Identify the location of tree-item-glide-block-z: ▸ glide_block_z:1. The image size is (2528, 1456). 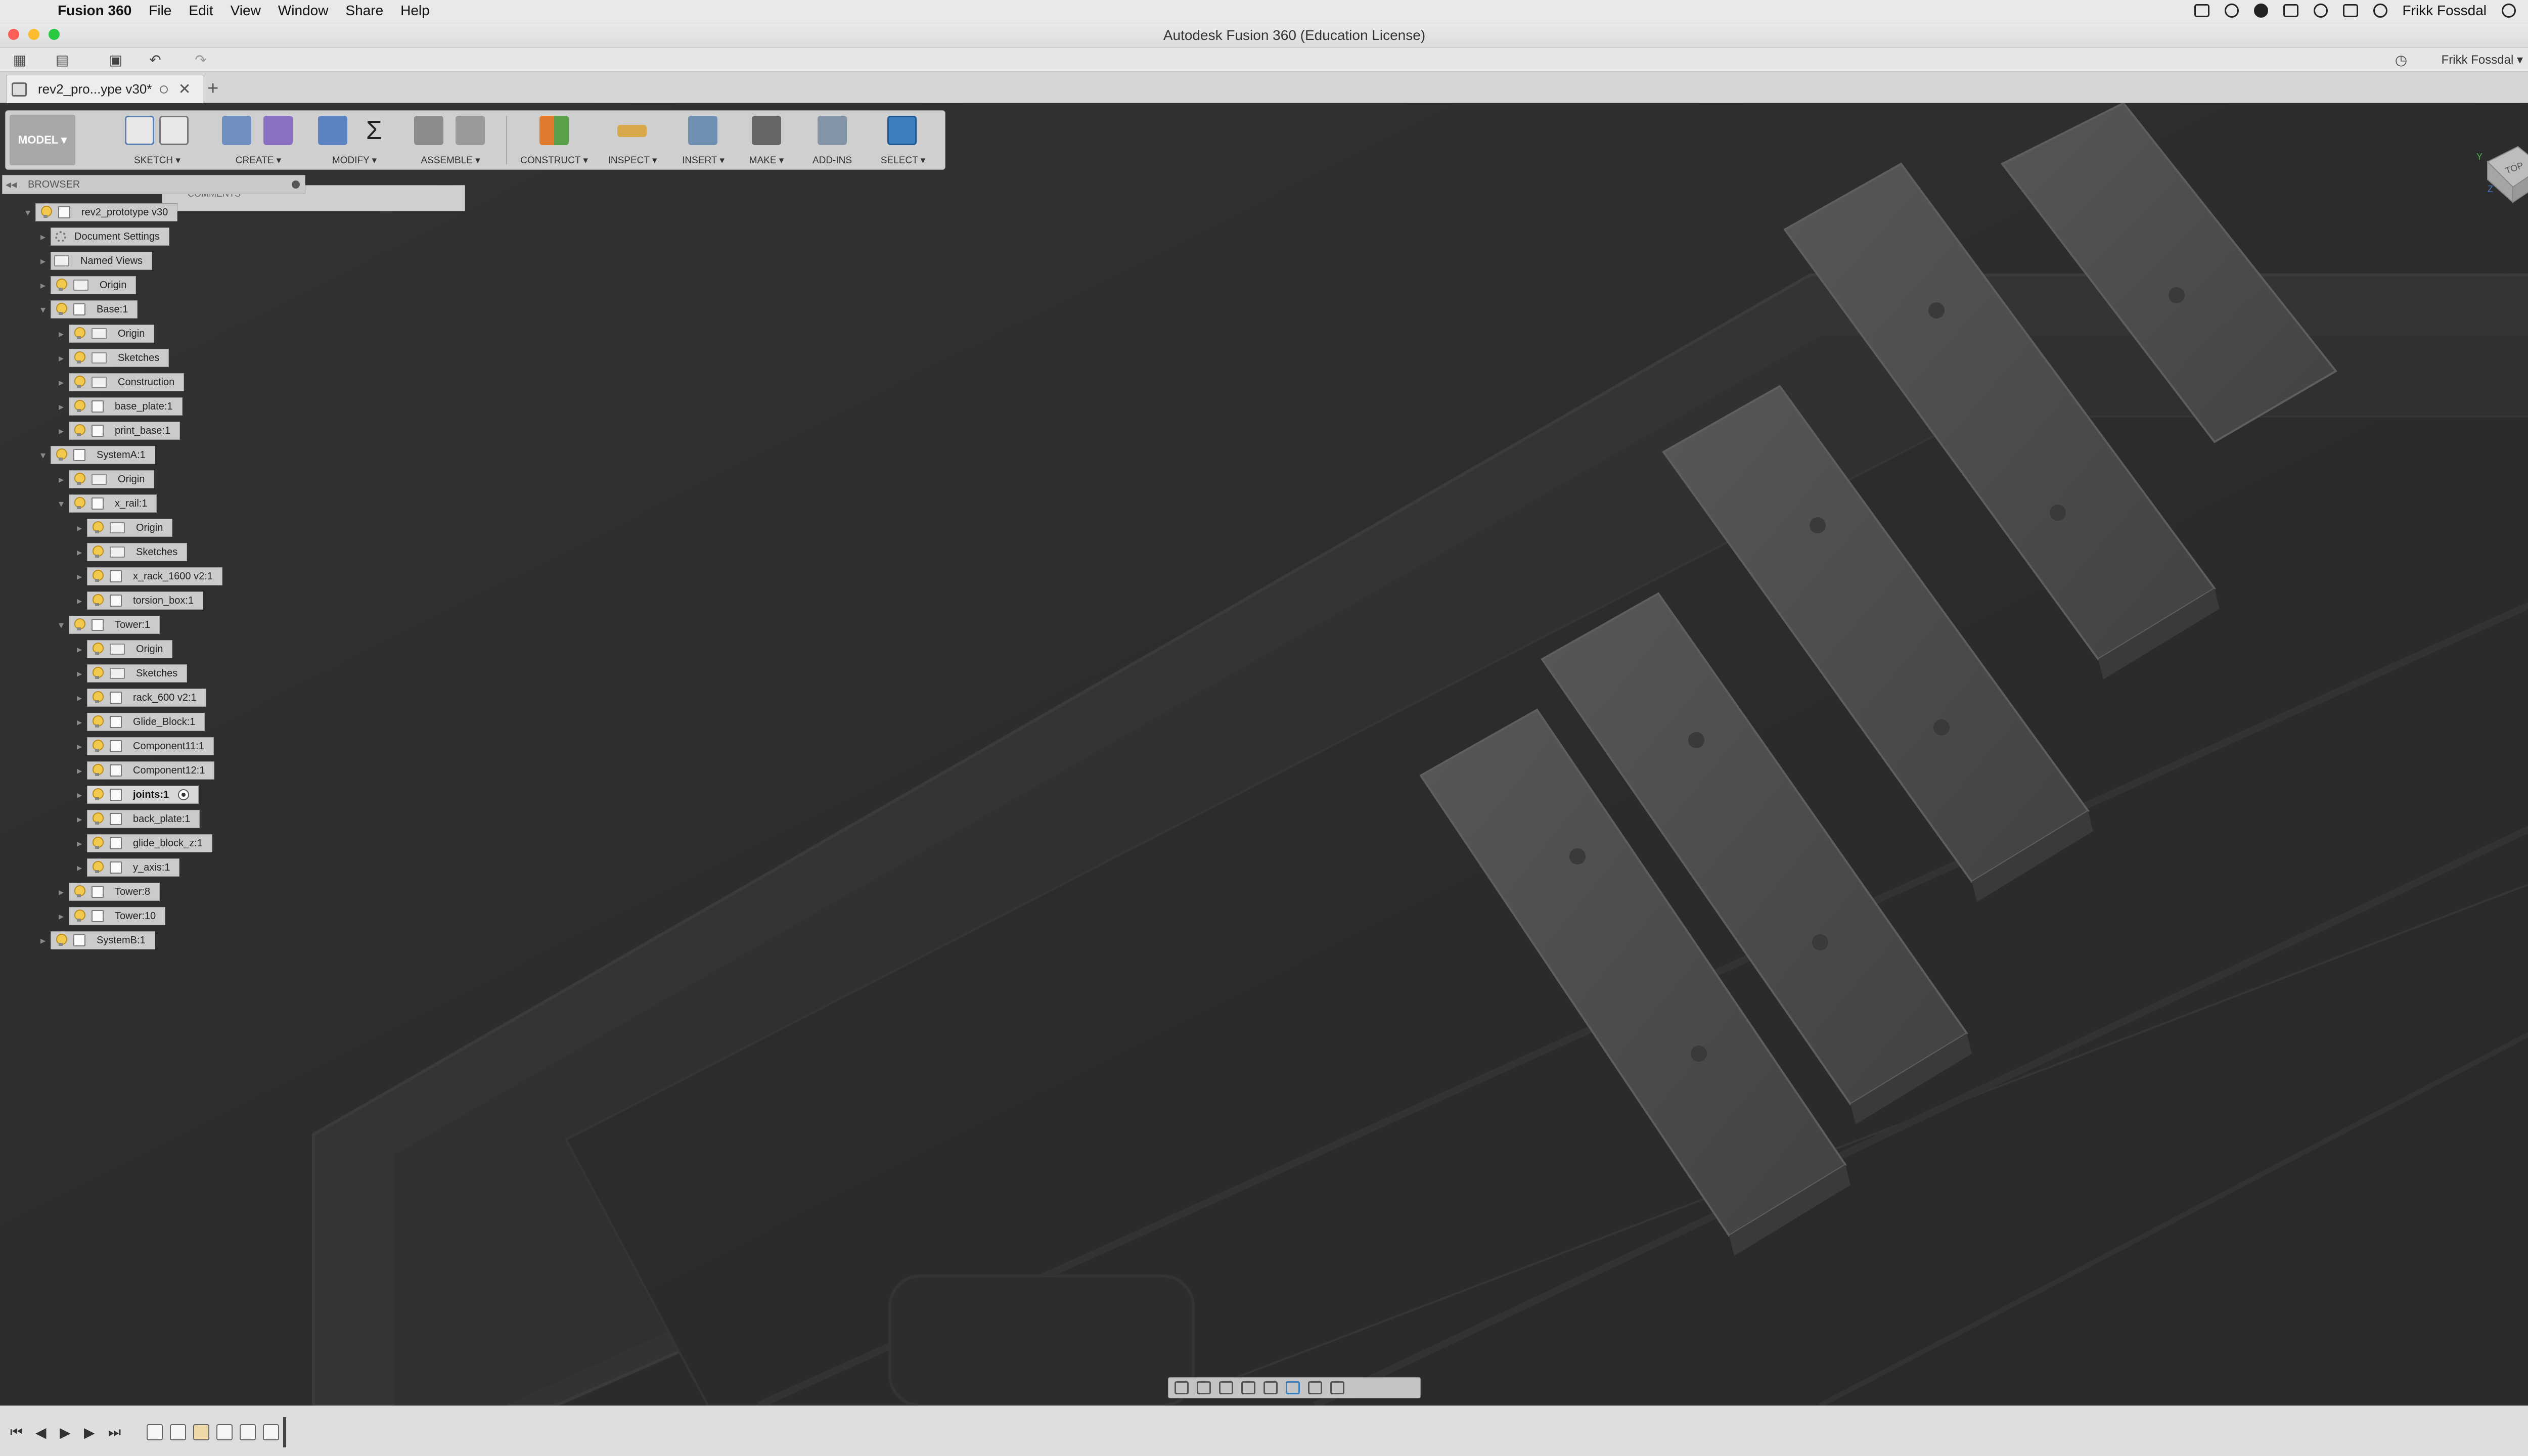
(142, 843).